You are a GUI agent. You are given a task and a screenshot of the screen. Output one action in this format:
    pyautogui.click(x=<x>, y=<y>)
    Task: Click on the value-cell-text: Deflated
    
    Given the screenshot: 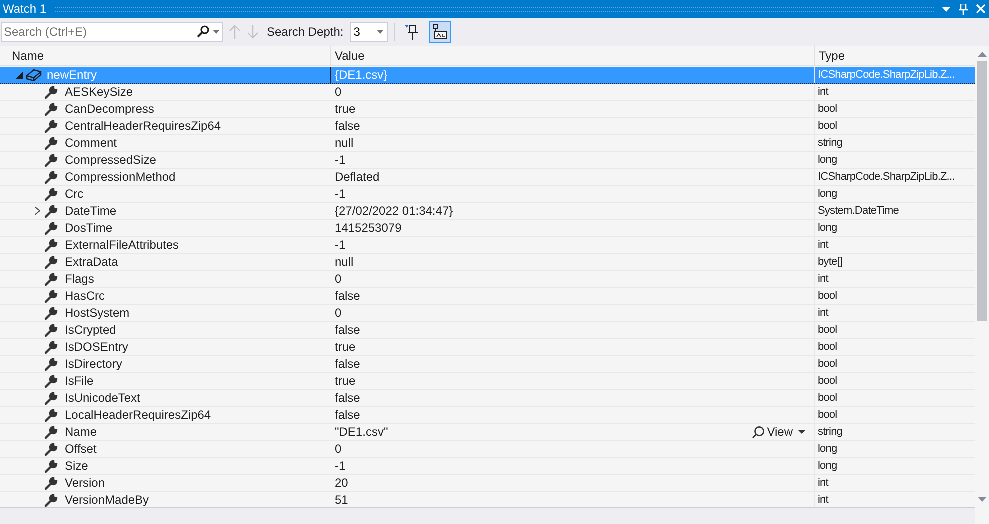 What is the action you would take?
    pyautogui.click(x=357, y=177)
    